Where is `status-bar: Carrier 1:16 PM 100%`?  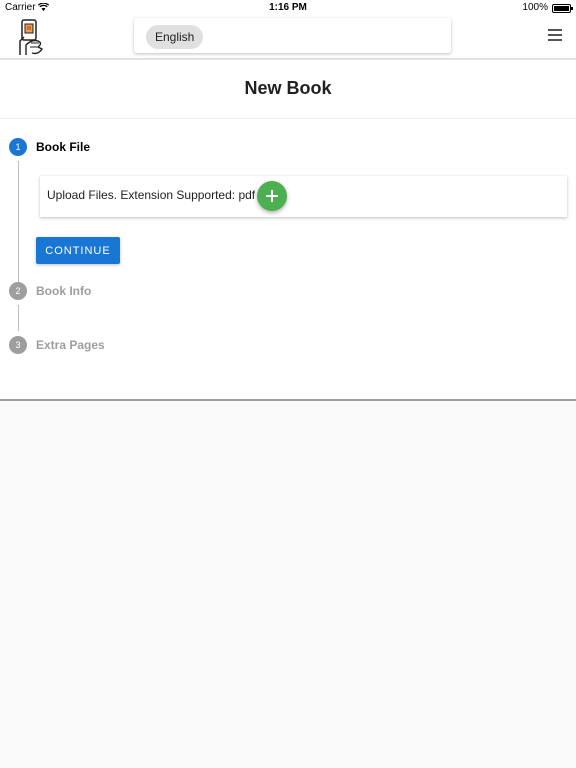
status-bar: Carrier 1:16 PM 100% is located at coordinates (288, 8).